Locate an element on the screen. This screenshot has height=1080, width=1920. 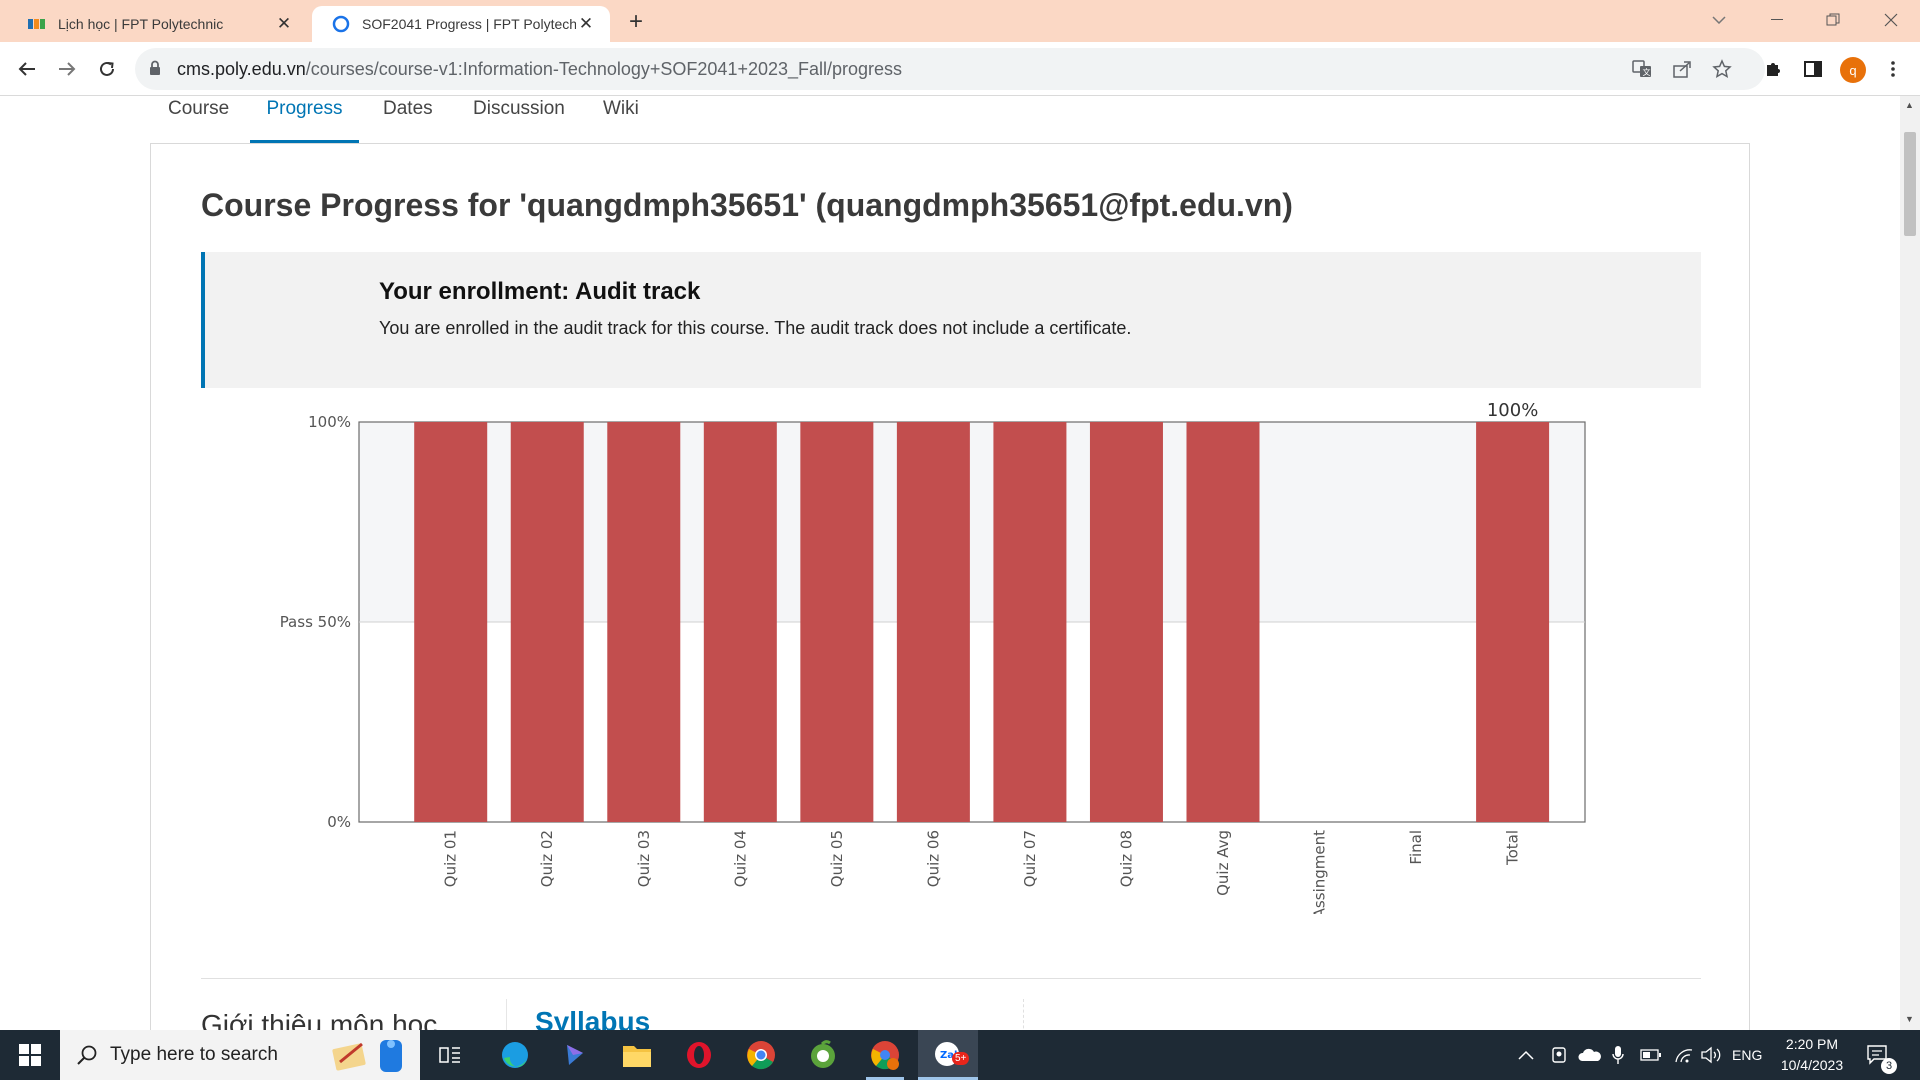
share-icon is located at coordinates (1682, 69).